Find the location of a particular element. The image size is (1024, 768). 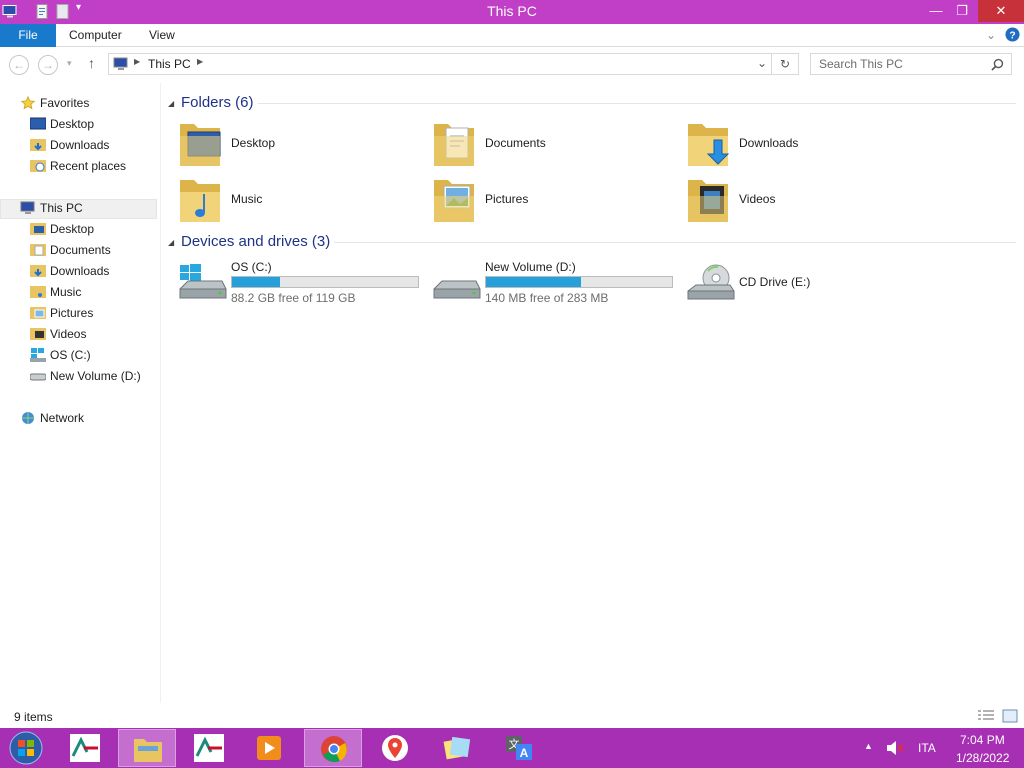

clock-time: 7:04 PM is located at coordinates (982, 740).